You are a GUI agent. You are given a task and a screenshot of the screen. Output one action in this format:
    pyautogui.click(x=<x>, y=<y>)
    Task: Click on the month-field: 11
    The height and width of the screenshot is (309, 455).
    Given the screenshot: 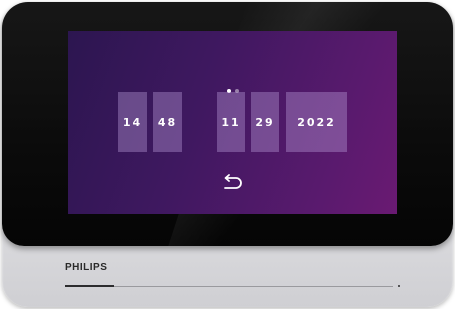 What is the action you would take?
    pyautogui.click(x=231, y=122)
    